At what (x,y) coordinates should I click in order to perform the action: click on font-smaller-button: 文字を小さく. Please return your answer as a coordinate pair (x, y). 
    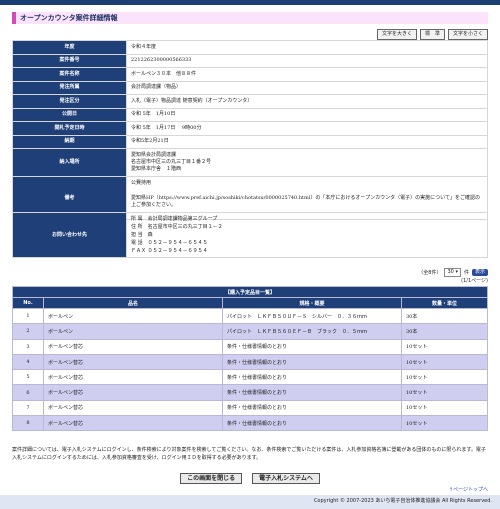
    Looking at the image, I should click on (467, 34).